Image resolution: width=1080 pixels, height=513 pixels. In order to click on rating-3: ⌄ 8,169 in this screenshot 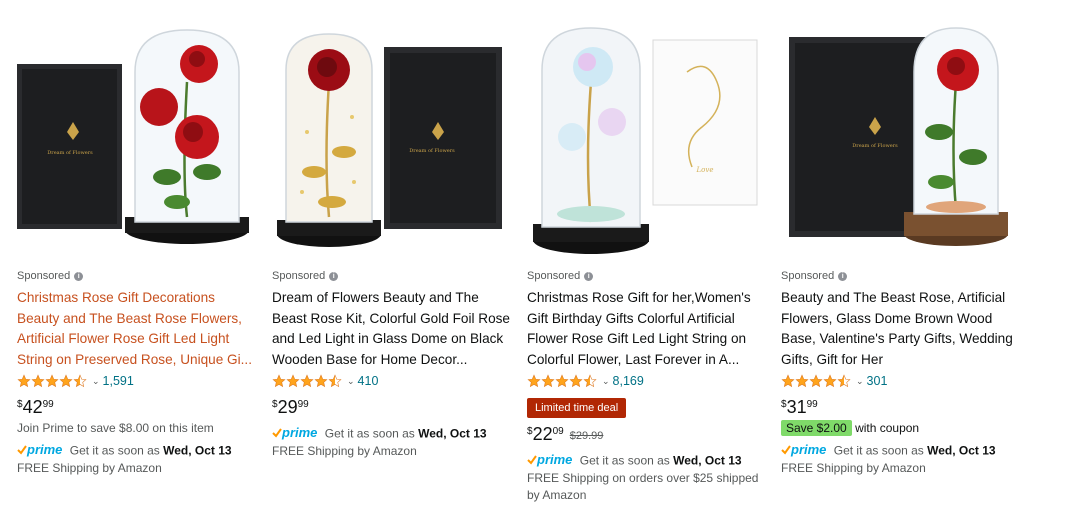, I will do `click(585, 381)`.